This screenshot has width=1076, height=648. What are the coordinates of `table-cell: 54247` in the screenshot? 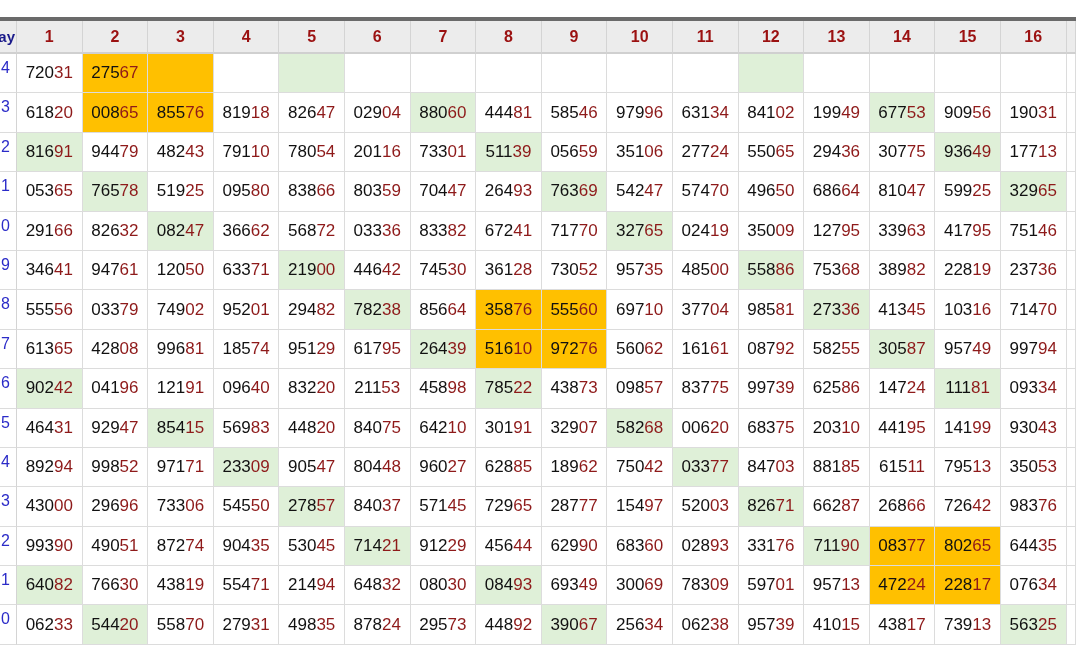 It's located at (640, 192).